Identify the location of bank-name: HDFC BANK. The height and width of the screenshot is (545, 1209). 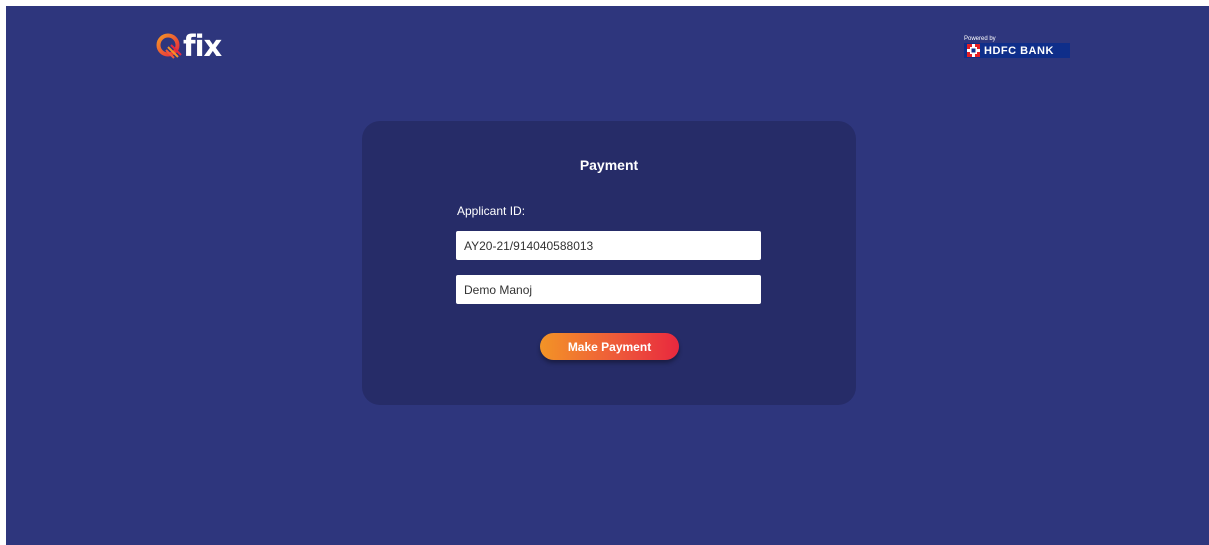
(1019, 50).